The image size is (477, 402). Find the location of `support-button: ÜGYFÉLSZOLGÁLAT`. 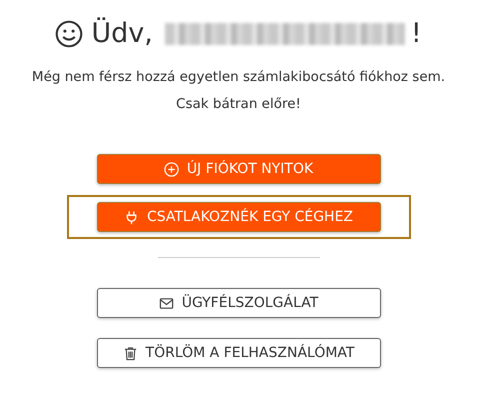

support-button: ÜGYFÉLSZOLGÁLAT is located at coordinates (238, 303).